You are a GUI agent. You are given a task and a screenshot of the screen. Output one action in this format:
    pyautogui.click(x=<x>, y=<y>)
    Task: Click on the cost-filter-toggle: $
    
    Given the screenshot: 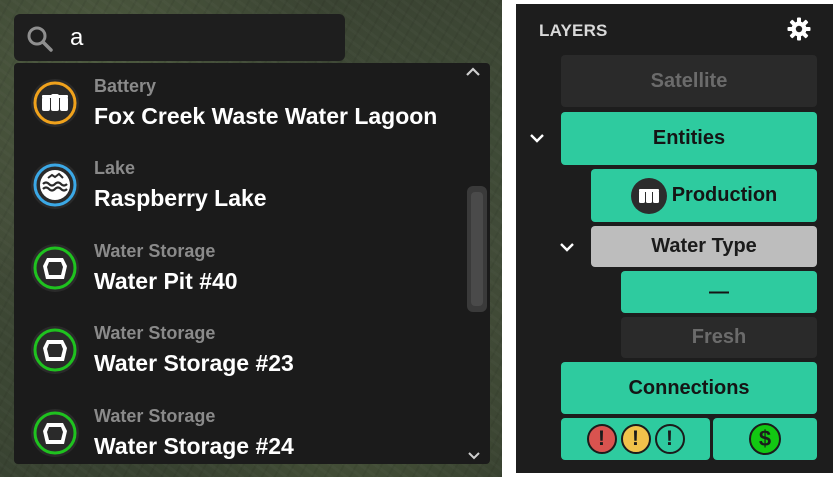 What is the action you would take?
    pyautogui.click(x=765, y=439)
    